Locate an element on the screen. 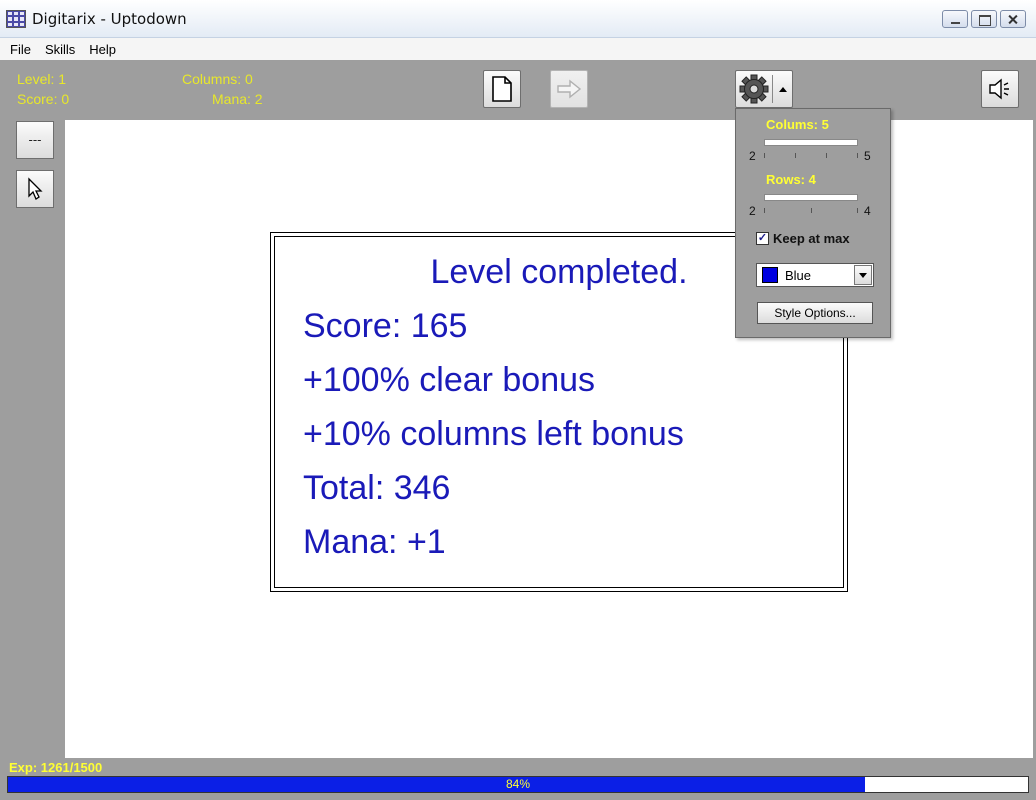  result-total: Total: 346 is located at coordinates (377, 488).